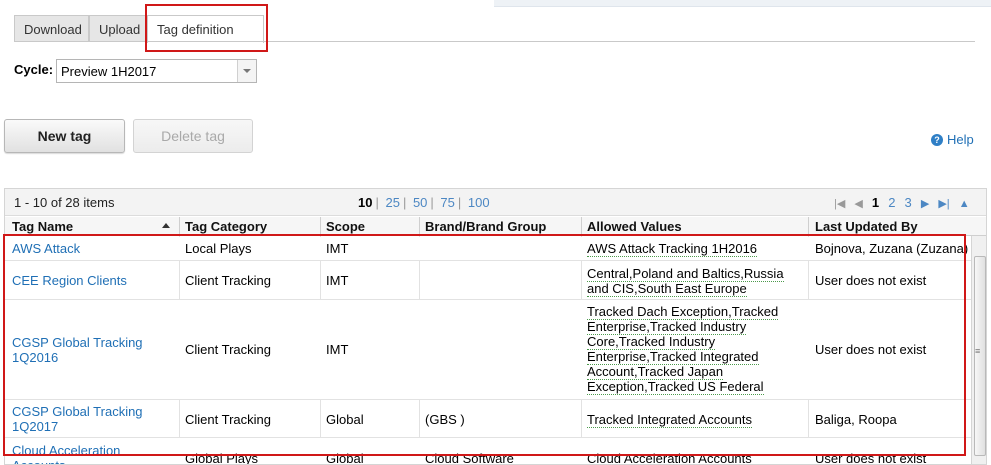 The height and width of the screenshot is (465, 991). What do you see at coordinates (221, 458) in the screenshot?
I see `tag-category: Global Plays` at bounding box center [221, 458].